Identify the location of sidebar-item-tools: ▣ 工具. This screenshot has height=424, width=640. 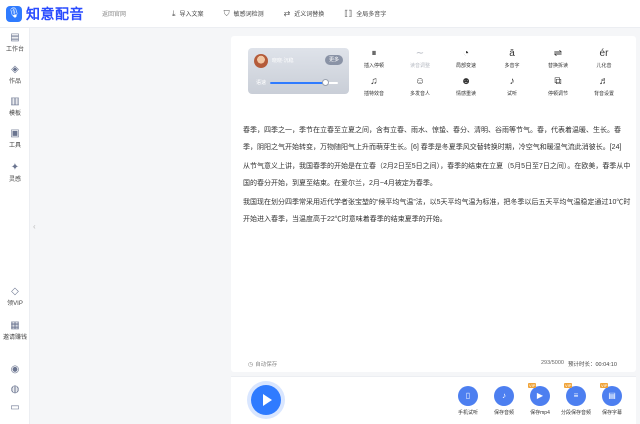
(15, 138).